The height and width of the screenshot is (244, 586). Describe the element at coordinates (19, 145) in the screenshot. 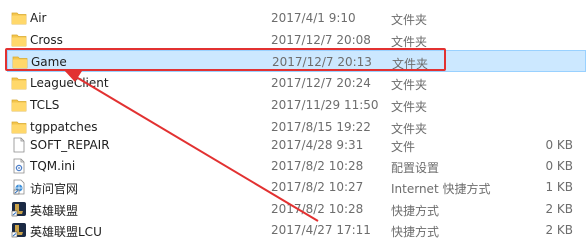

I see `blank-file-icon` at that location.